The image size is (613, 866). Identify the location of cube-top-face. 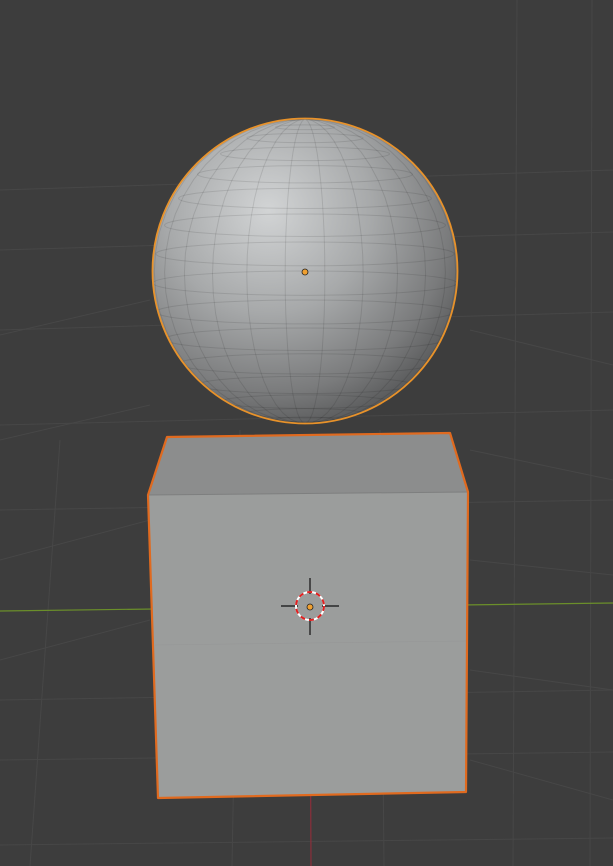
(308, 464).